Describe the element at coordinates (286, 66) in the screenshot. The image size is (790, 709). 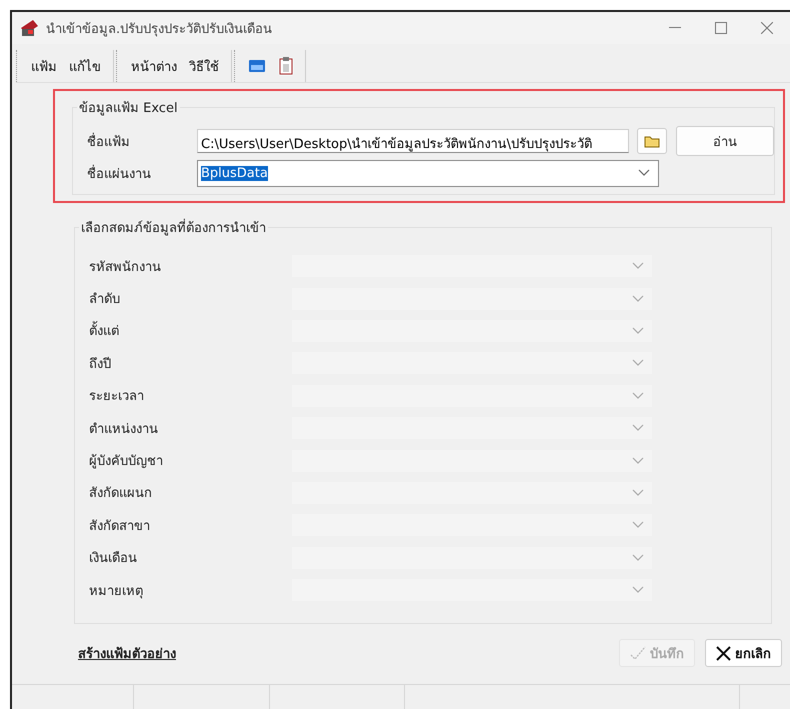
I see `clipboard-icon` at that location.